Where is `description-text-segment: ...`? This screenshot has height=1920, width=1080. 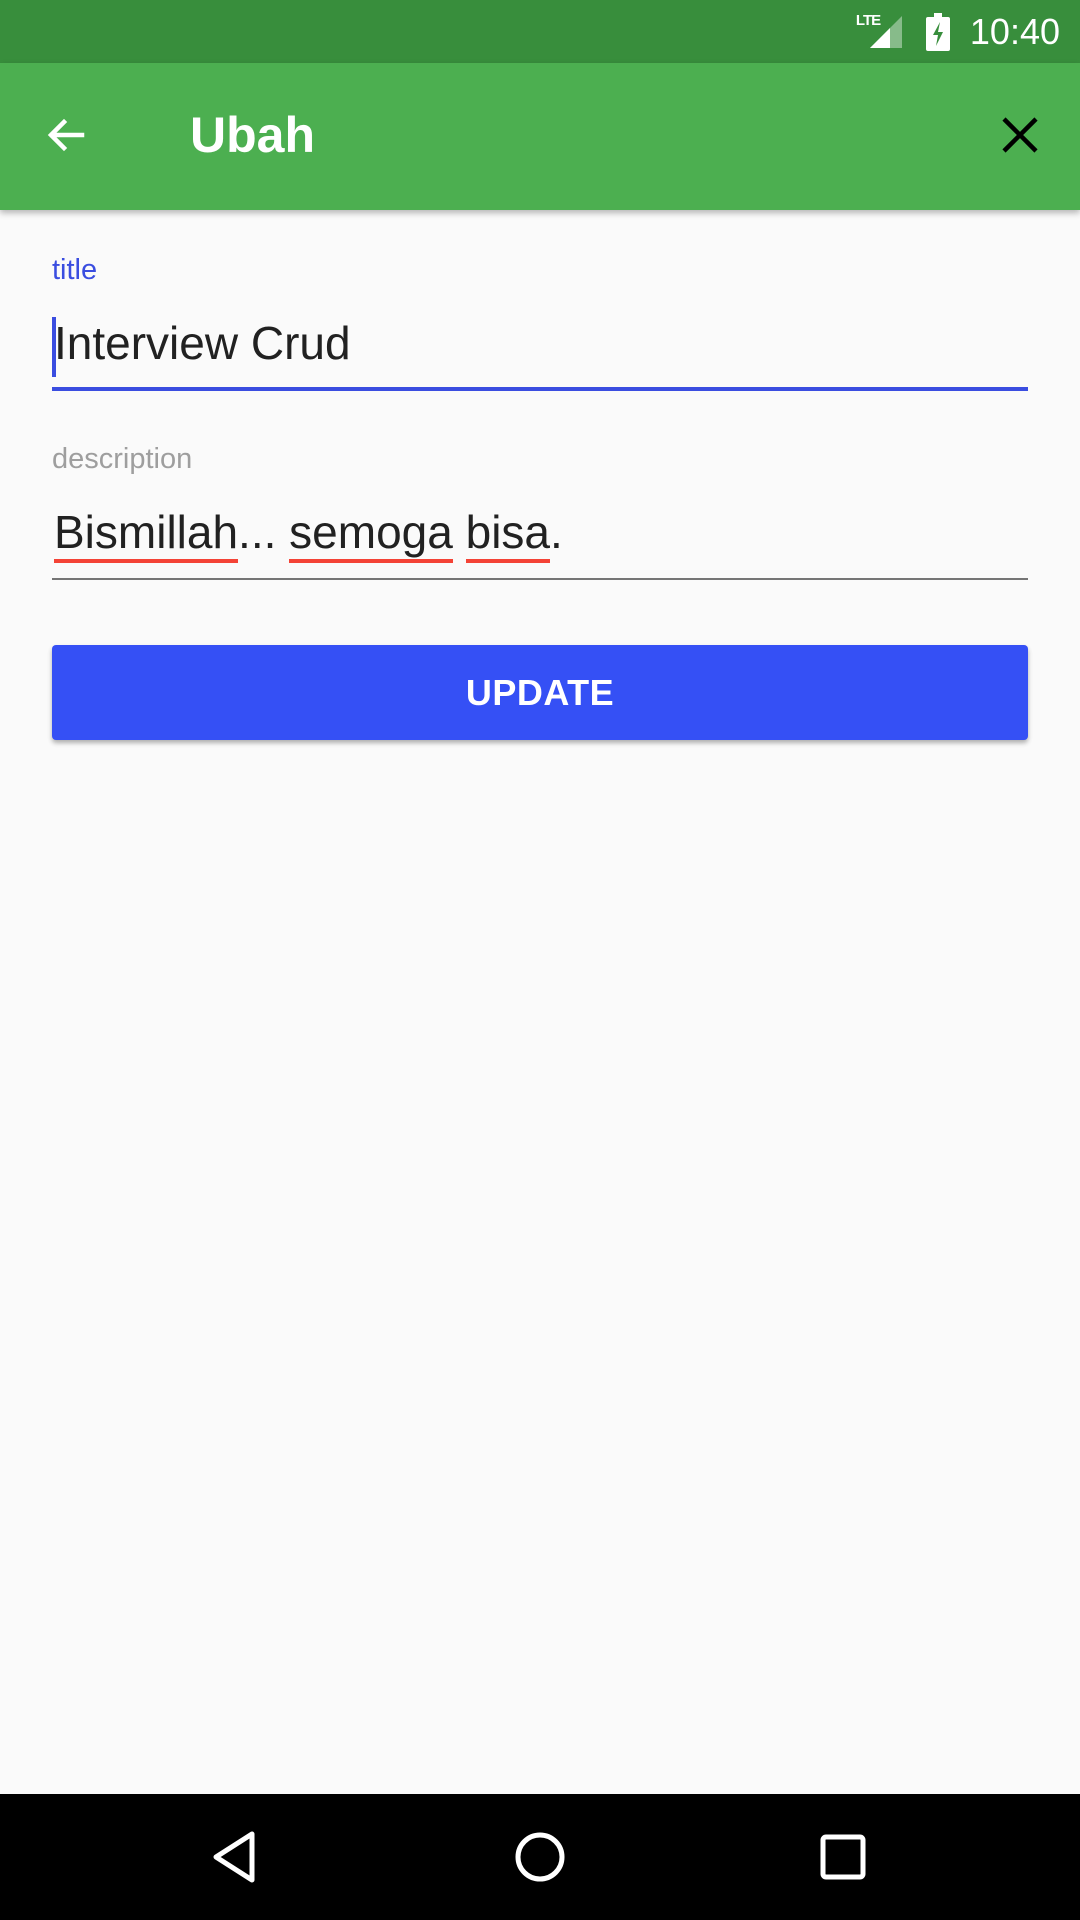 description-text-segment: ... is located at coordinates (257, 532).